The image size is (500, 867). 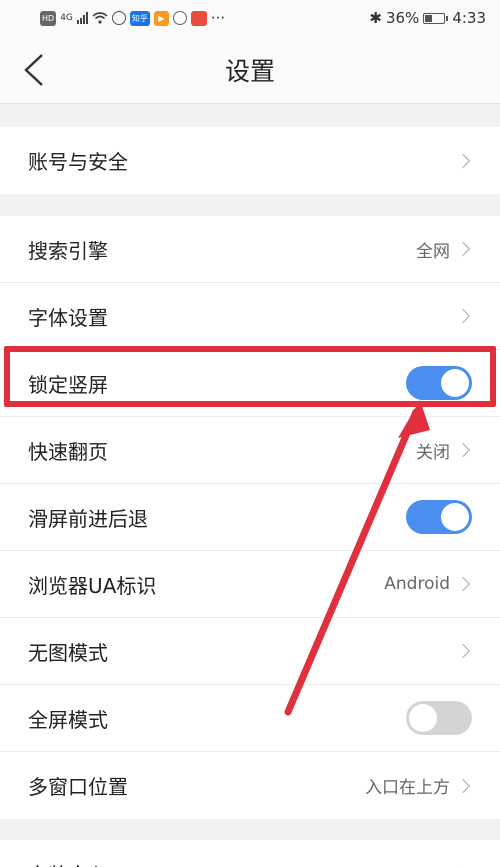 What do you see at coordinates (250, 450) in the screenshot?
I see `settings-row-fast-page: 快速翻页 关闭` at bounding box center [250, 450].